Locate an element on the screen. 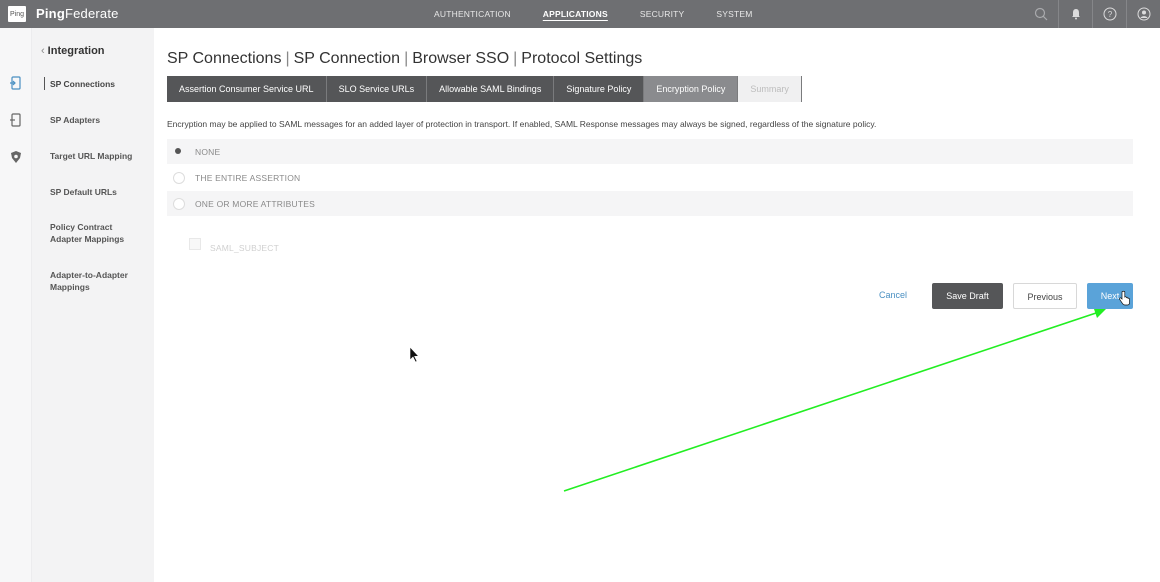  left-rail is located at coordinates (16, 305).